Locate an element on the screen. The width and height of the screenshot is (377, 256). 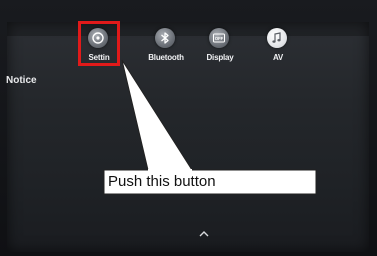
bluetooth-button: Bluetooth is located at coordinates (166, 48).